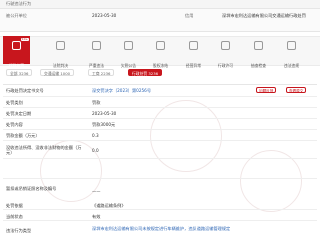 The image size is (320, 241). What do you see at coordinates (60, 65) in the screenshot?
I see `tab-label: 法院判决` at bounding box center [60, 65].